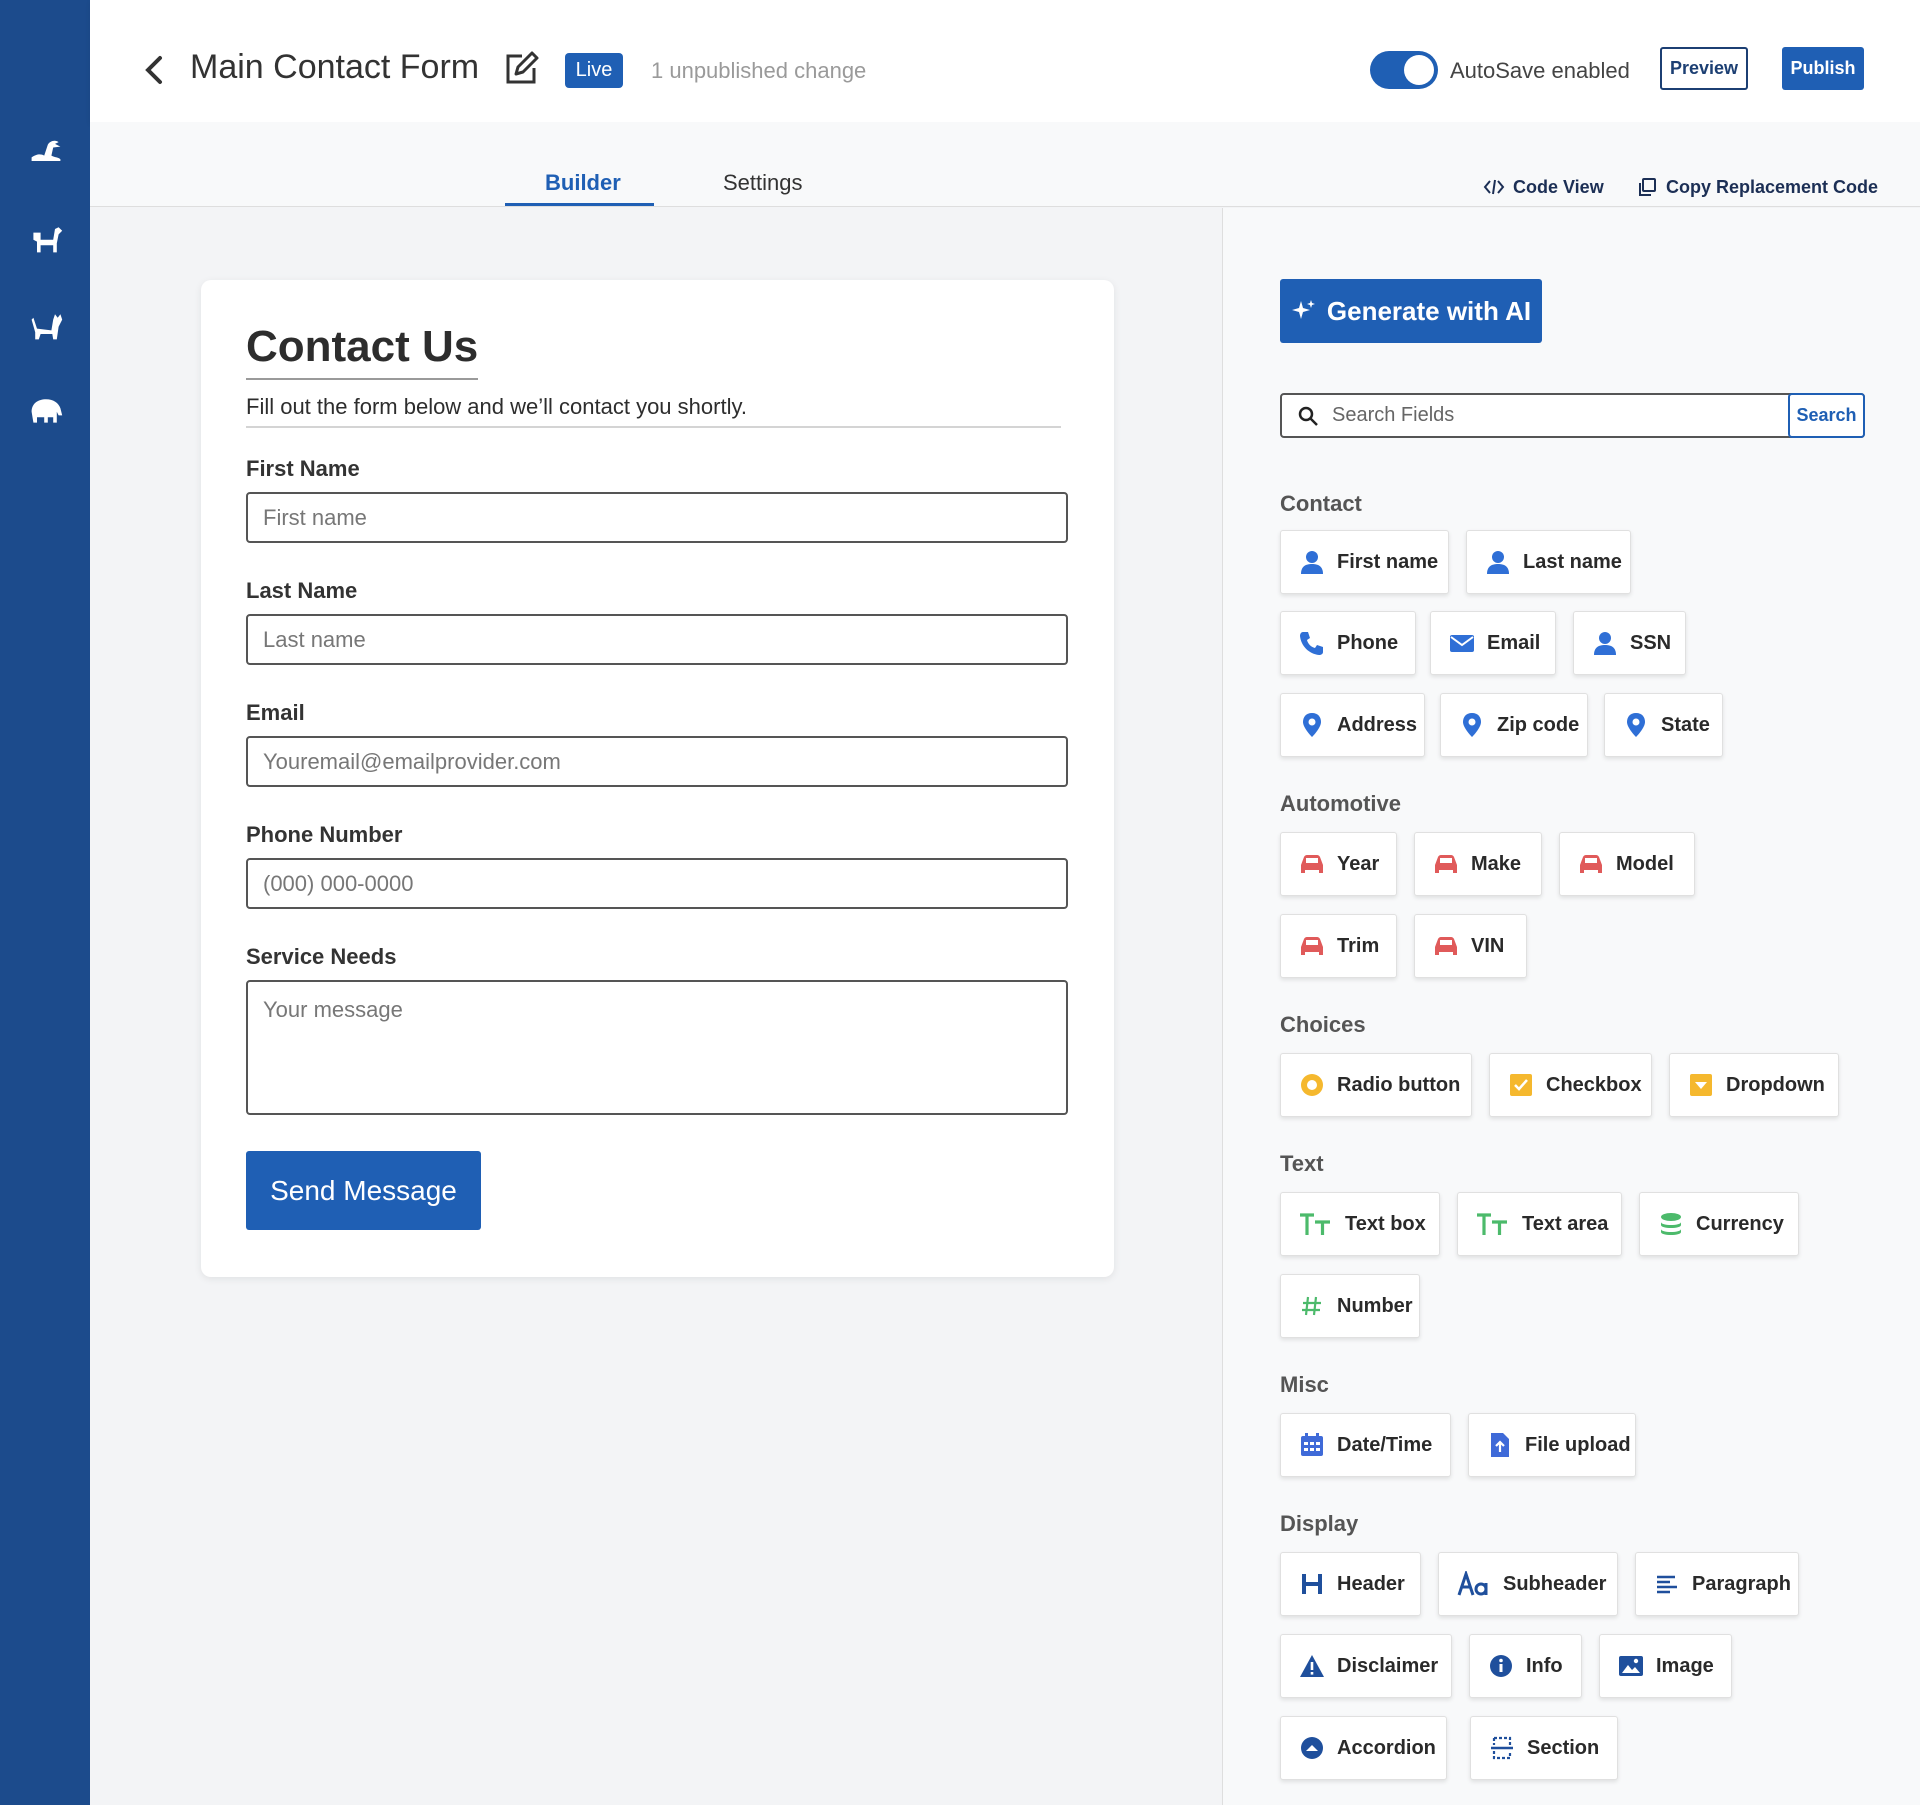  Describe the element at coordinates (1366, 1666) in the screenshot. I see `chip-disclaimer: Disclaimer` at that location.